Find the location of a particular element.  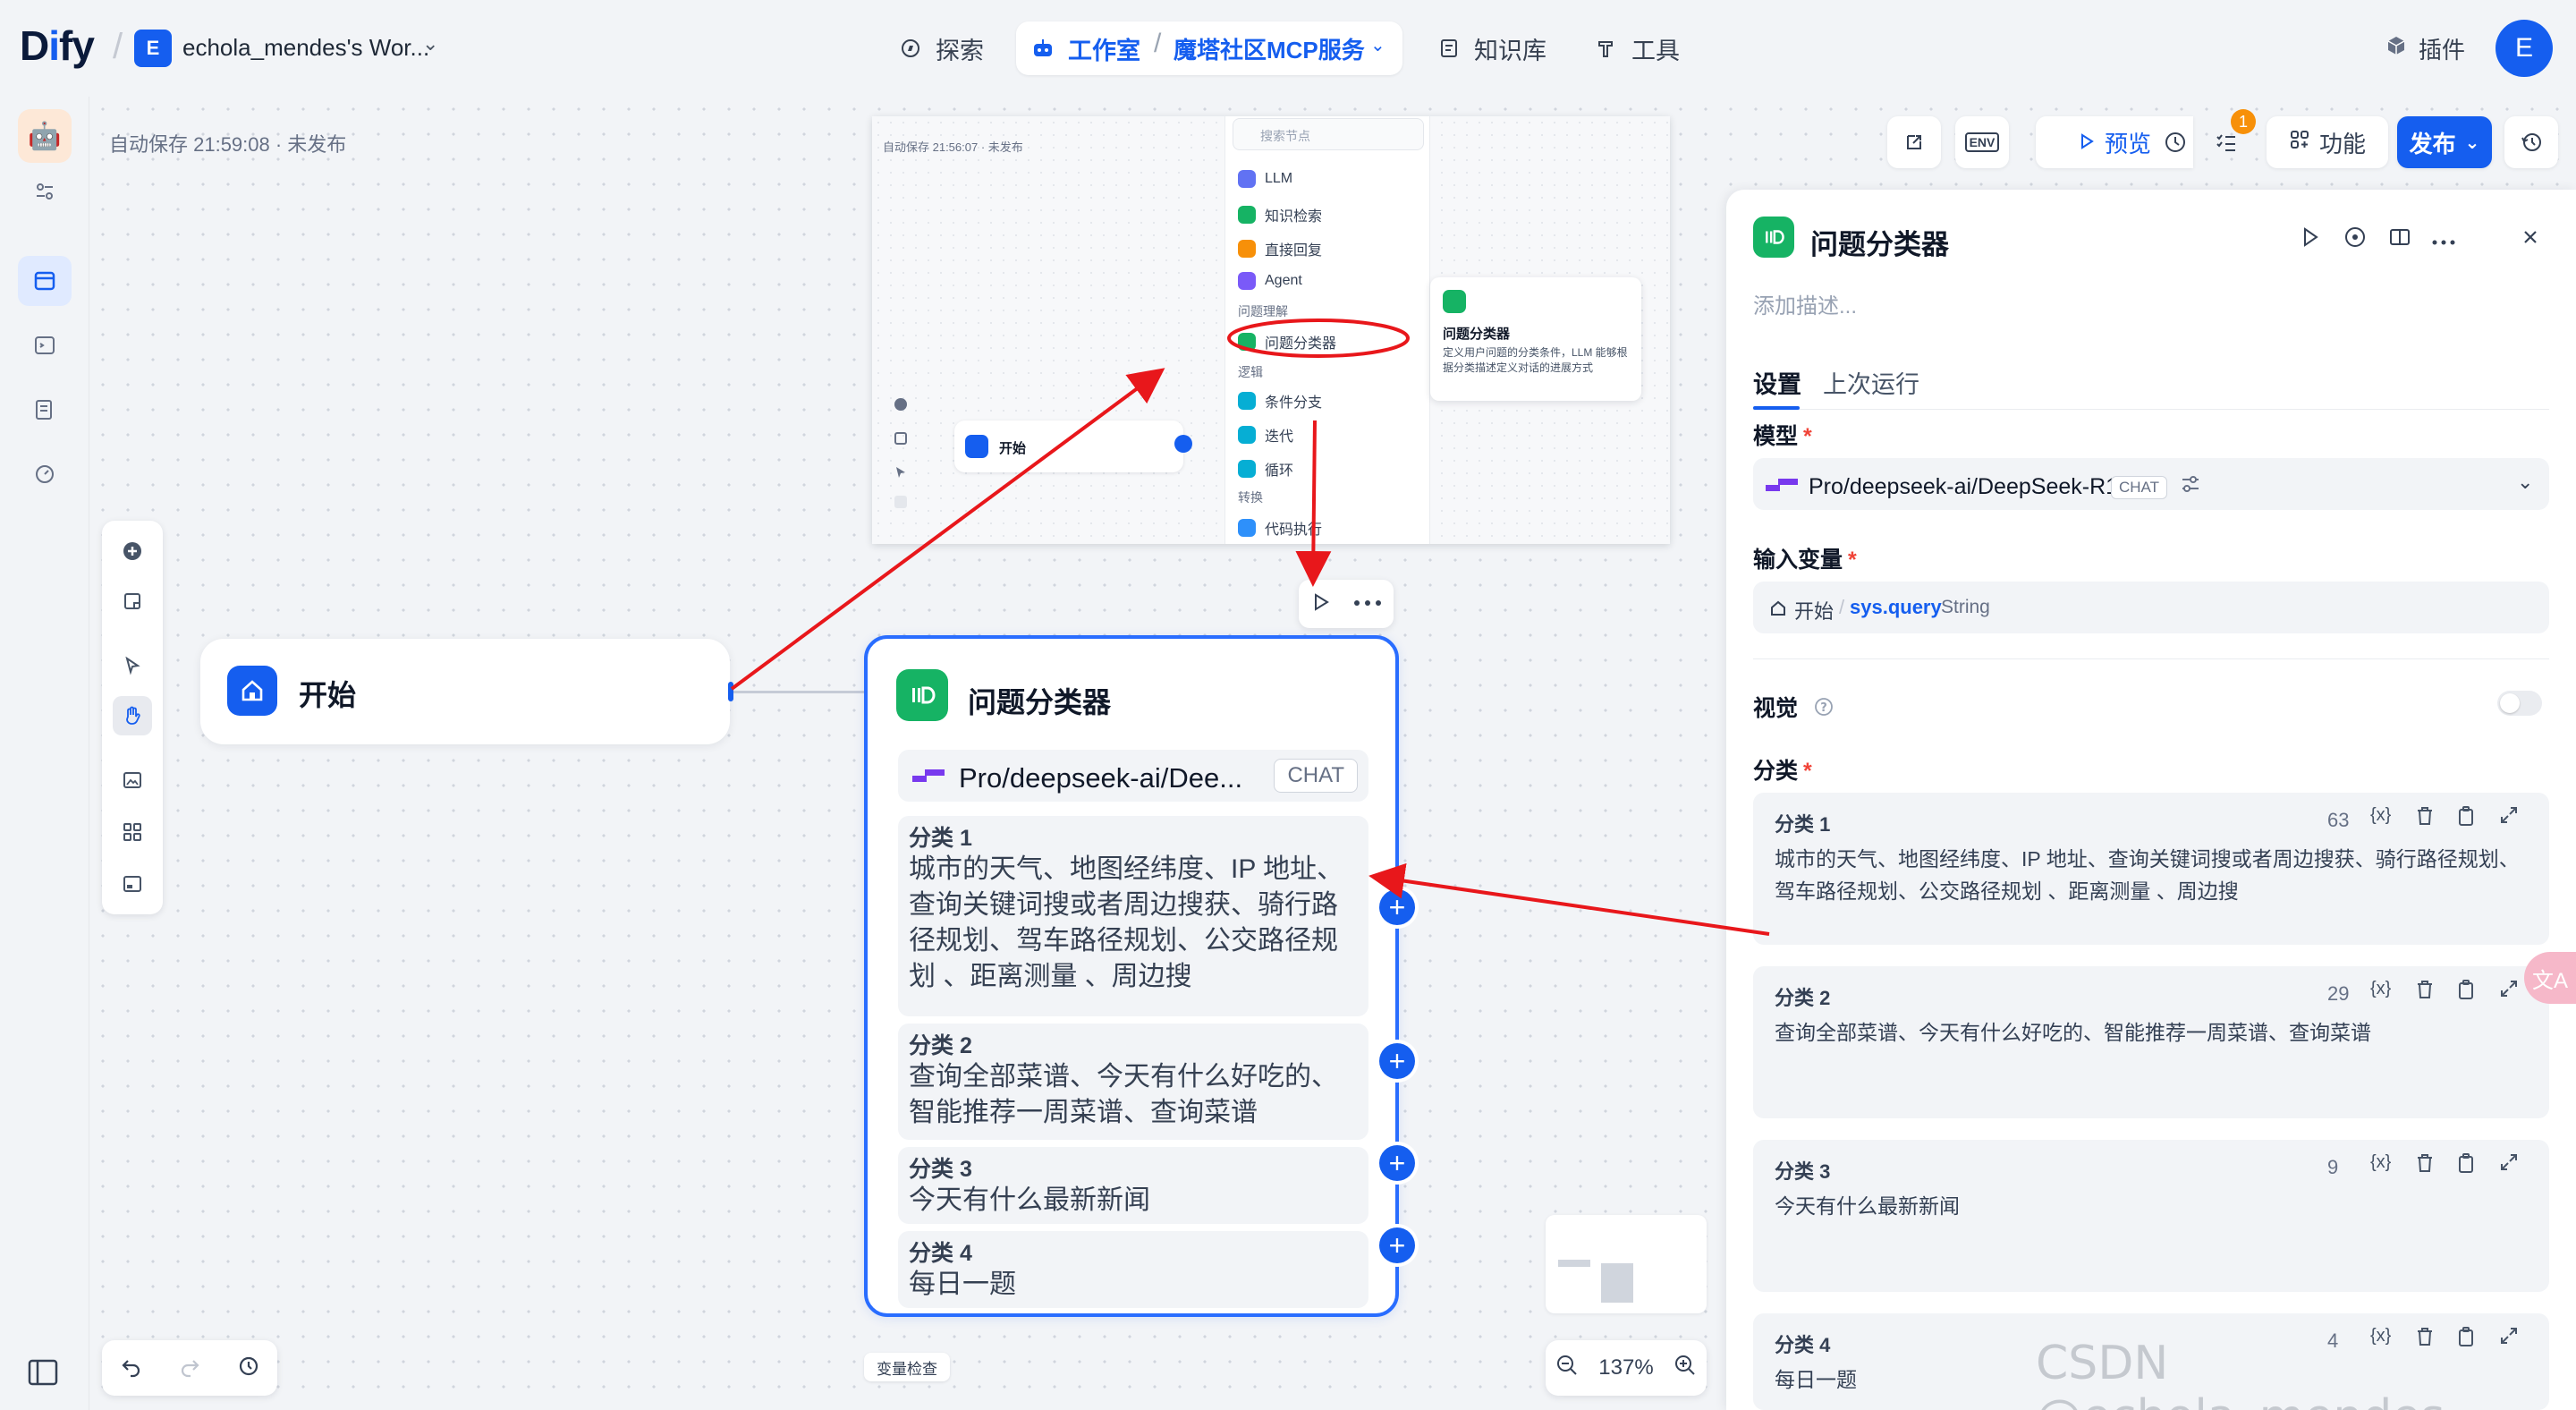

classifier-model-chip: Pro/deepseek-ai/Dee... CHAT is located at coordinates (1133, 776).